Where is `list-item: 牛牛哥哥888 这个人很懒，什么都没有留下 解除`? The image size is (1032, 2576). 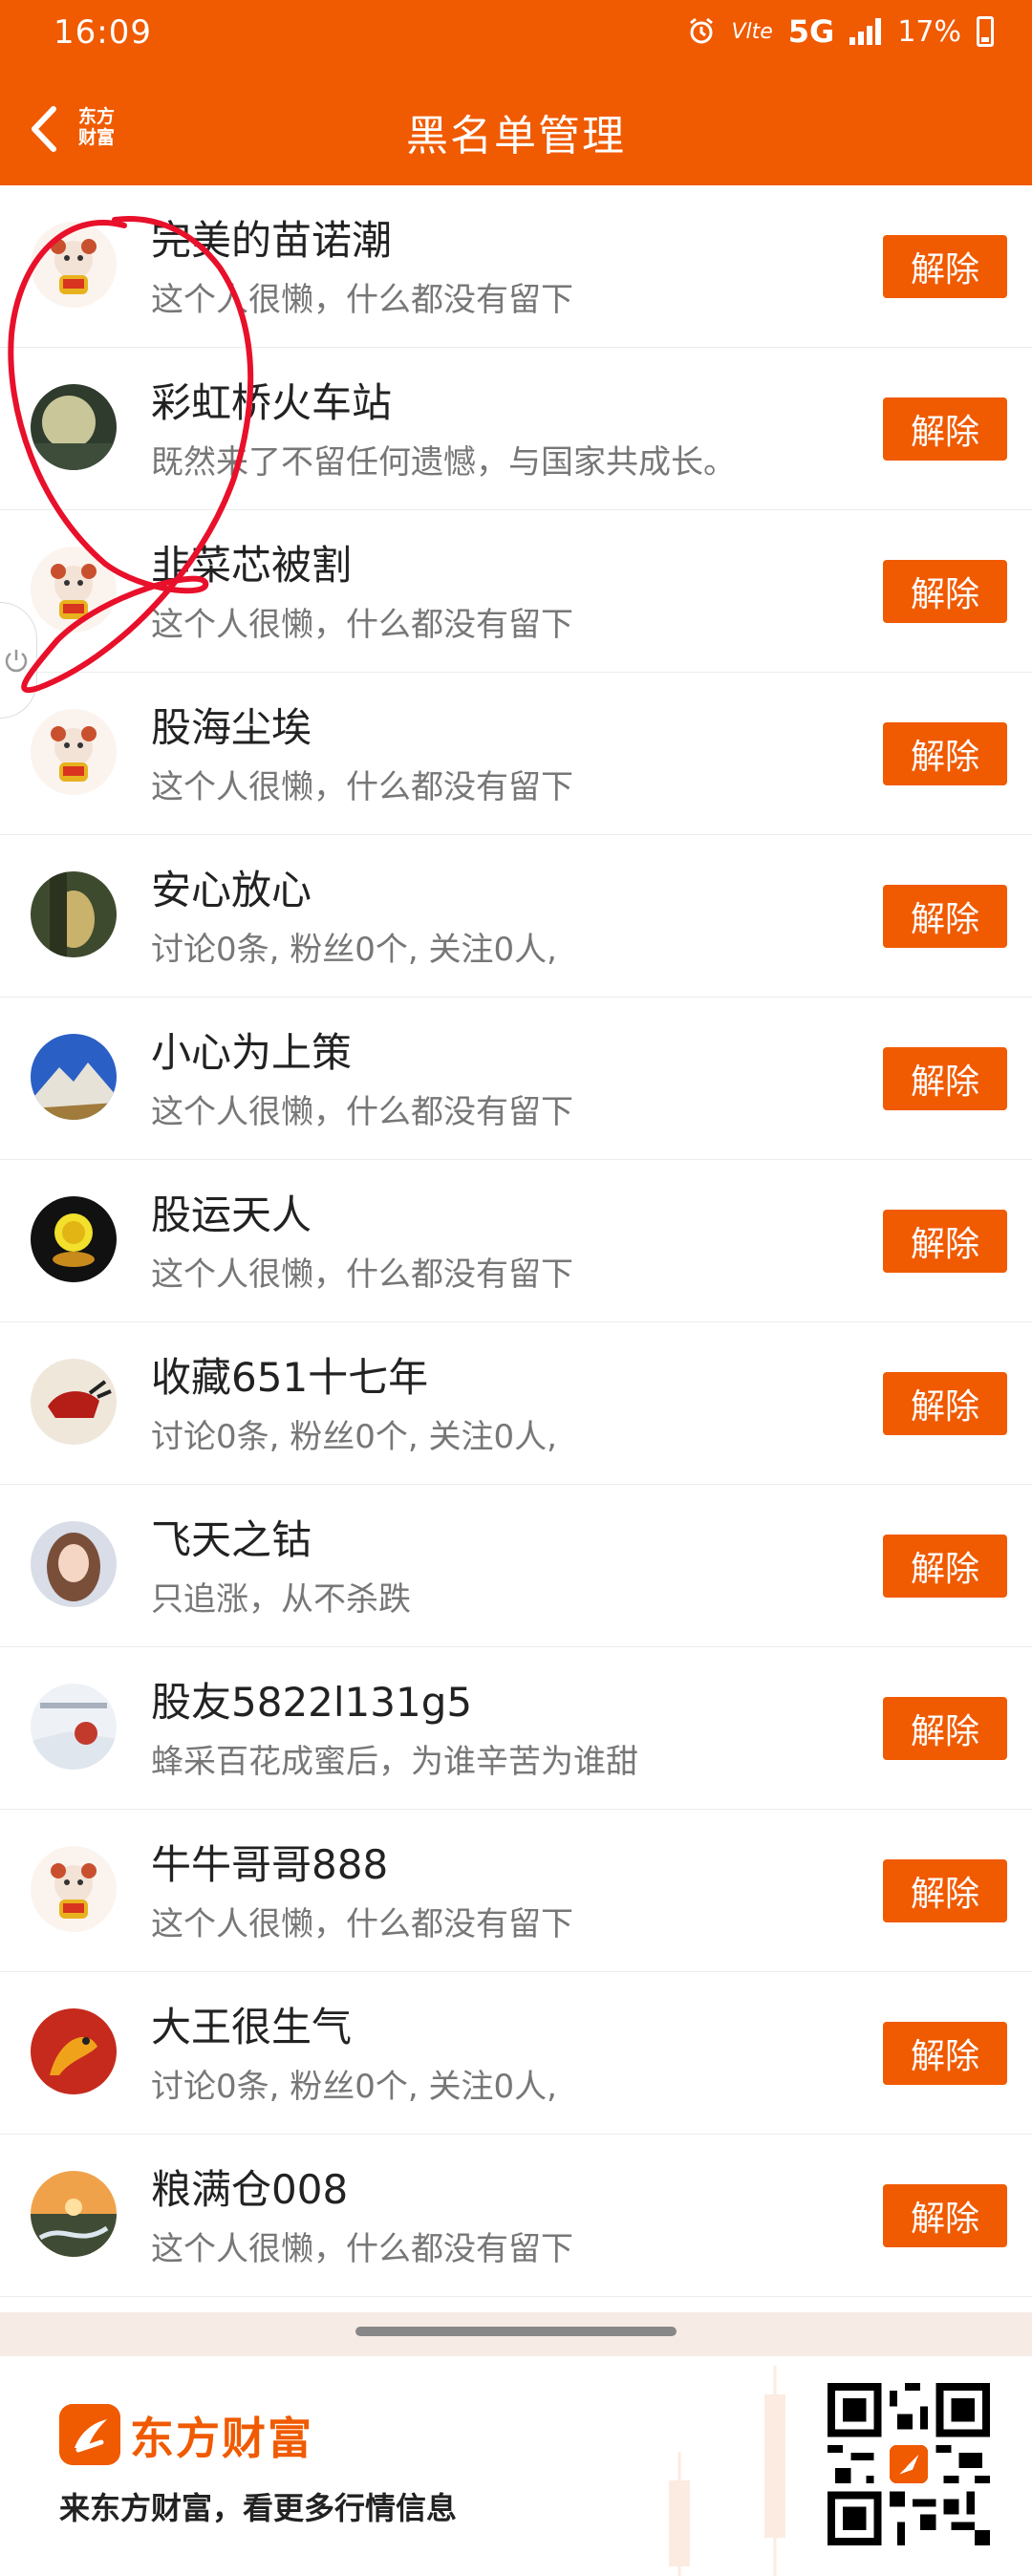 list-item: 牛牛哥哥888 这个人很懒，什么都没有留下 解除 is located at coordinates (516, 1891).